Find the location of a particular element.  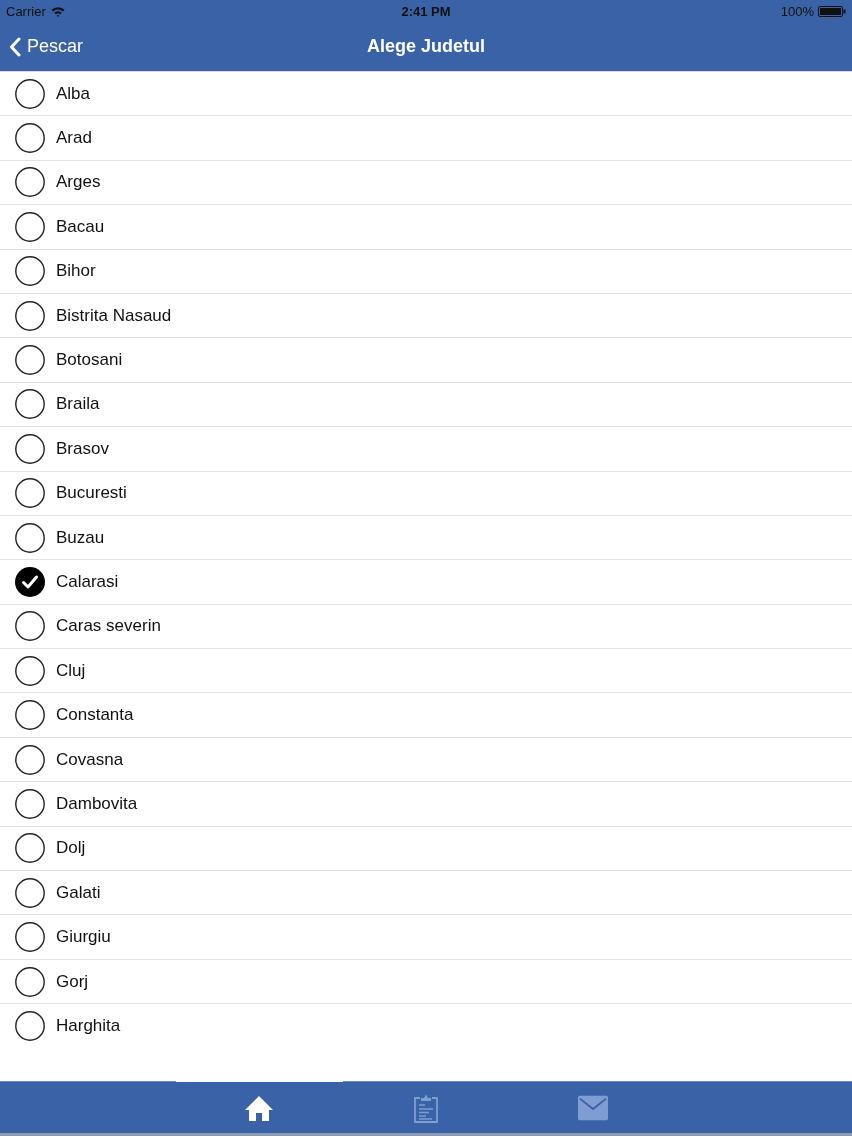

county-name: Bacau is located at coordinates (80, 226).